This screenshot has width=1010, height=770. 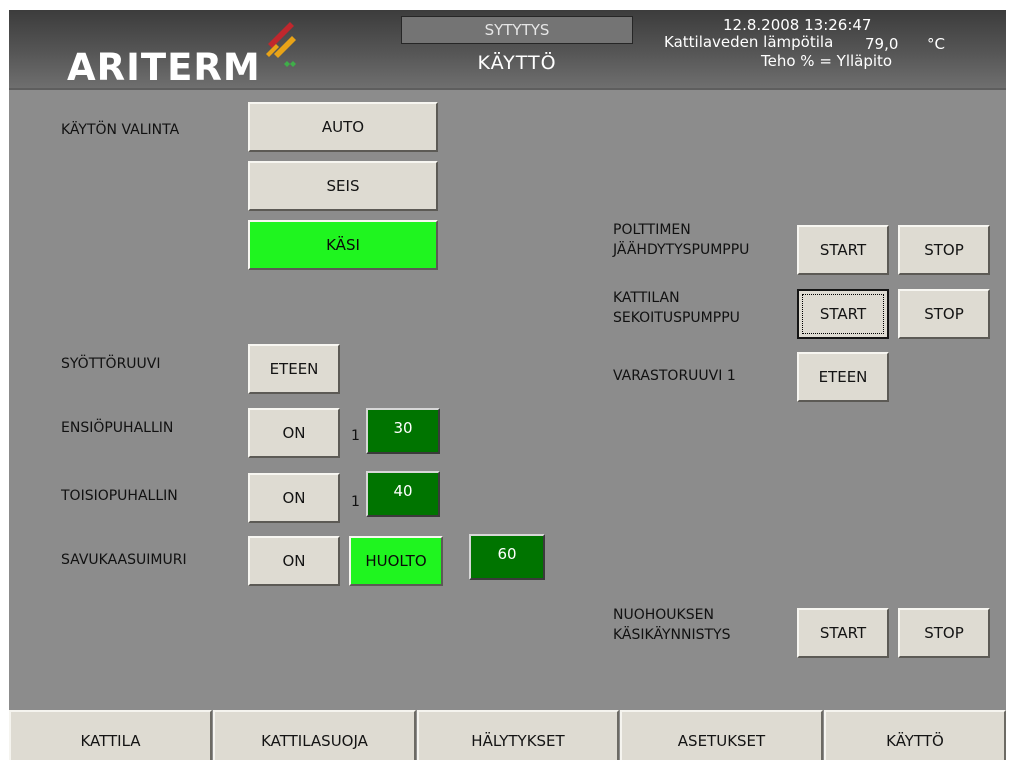 What do you see at coordinates (663, 615) in the screenshot?
I see `sooting-label-1: NUOHOUKSEN` at bounding box center [663, 615].